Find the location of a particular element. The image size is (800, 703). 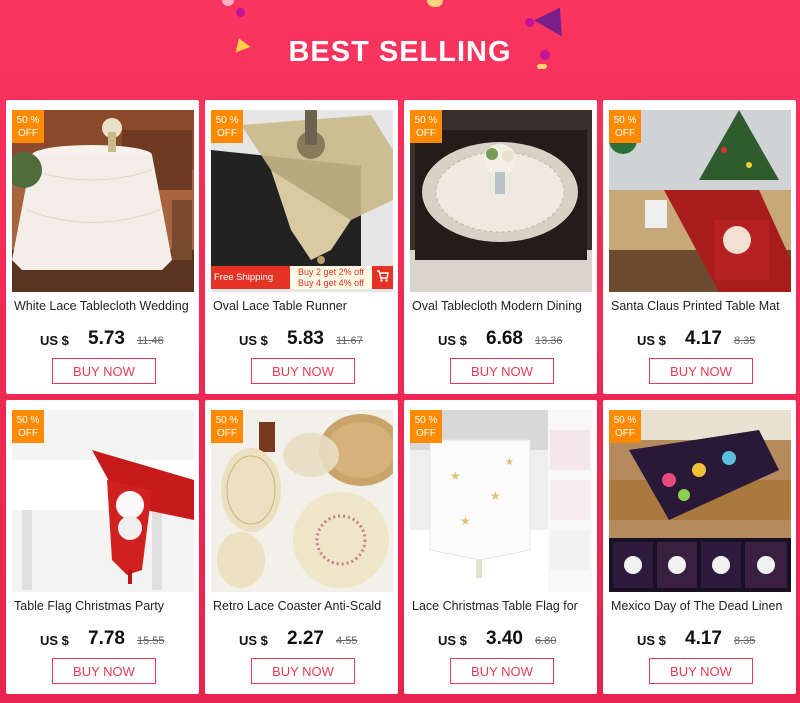

product-title: Table Flag Christmas Party is located at coordinates (104, 606).